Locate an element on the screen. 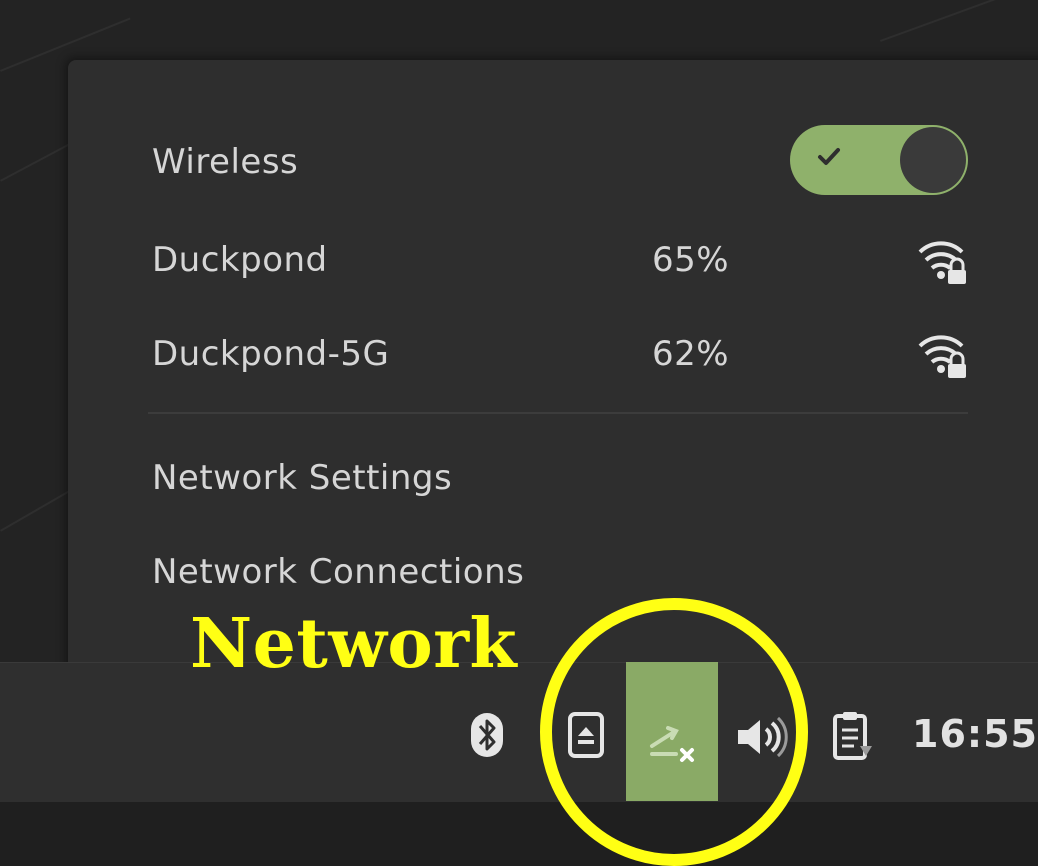  network-name-duckpond: Duckpond is located at coordinates (240, 260).